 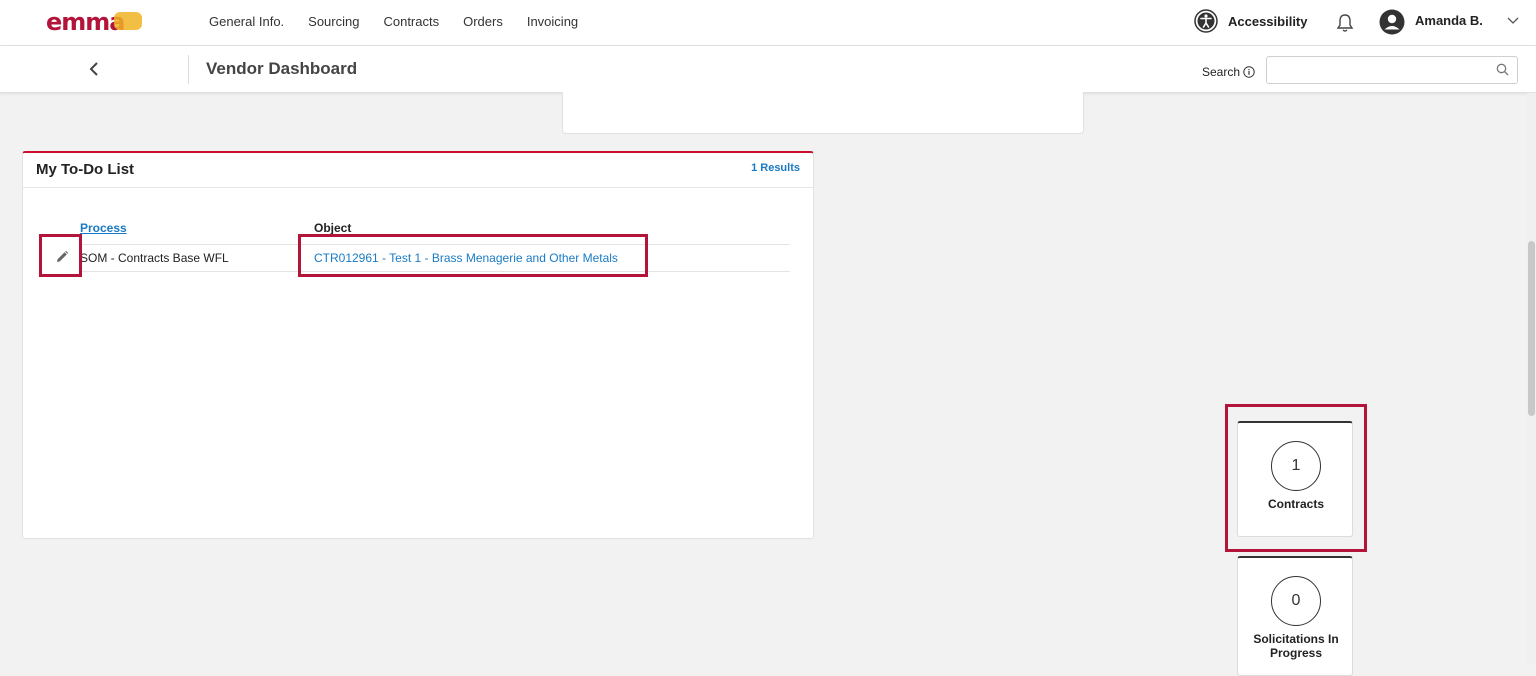 What do you see at coordinates (246, 21) in the screenshot?
I see `nav-general-info: General Info.` at bounding box center [246, 21].